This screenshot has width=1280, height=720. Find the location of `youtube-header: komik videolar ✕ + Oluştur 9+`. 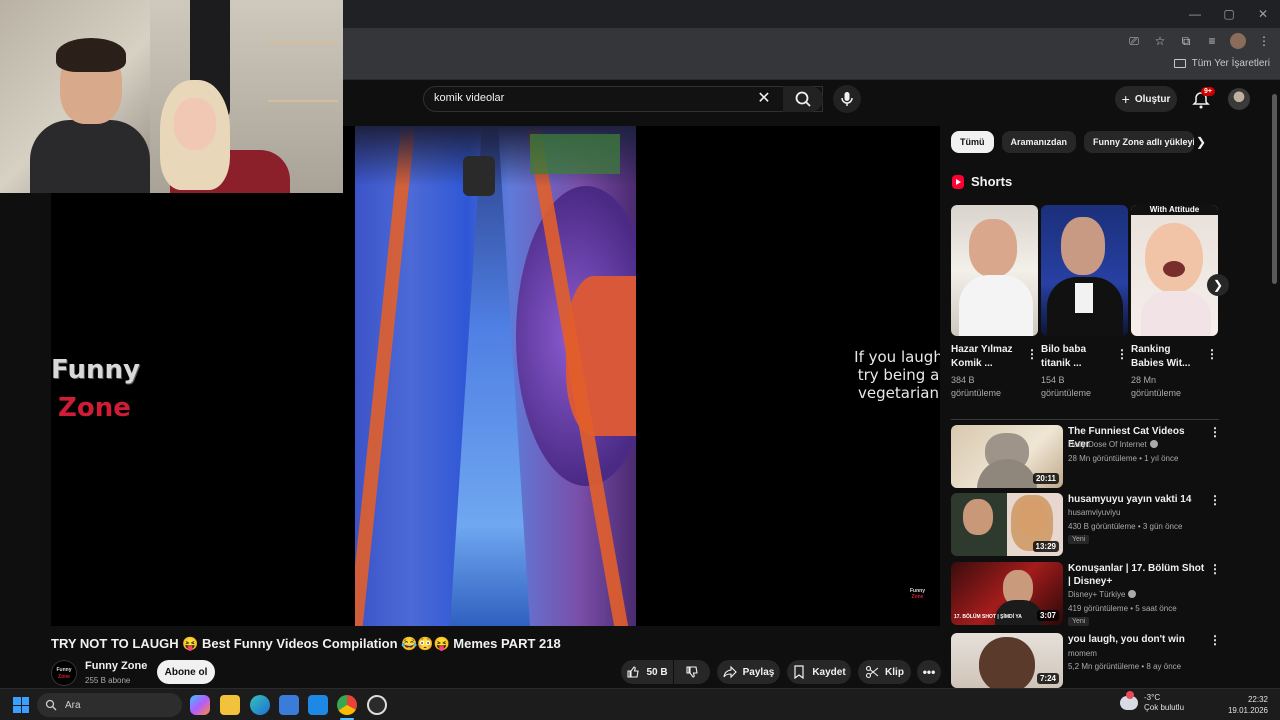

youtube-header: komik videolar ✕ + Oluştur 9+ is located at coordinates (811, 100).